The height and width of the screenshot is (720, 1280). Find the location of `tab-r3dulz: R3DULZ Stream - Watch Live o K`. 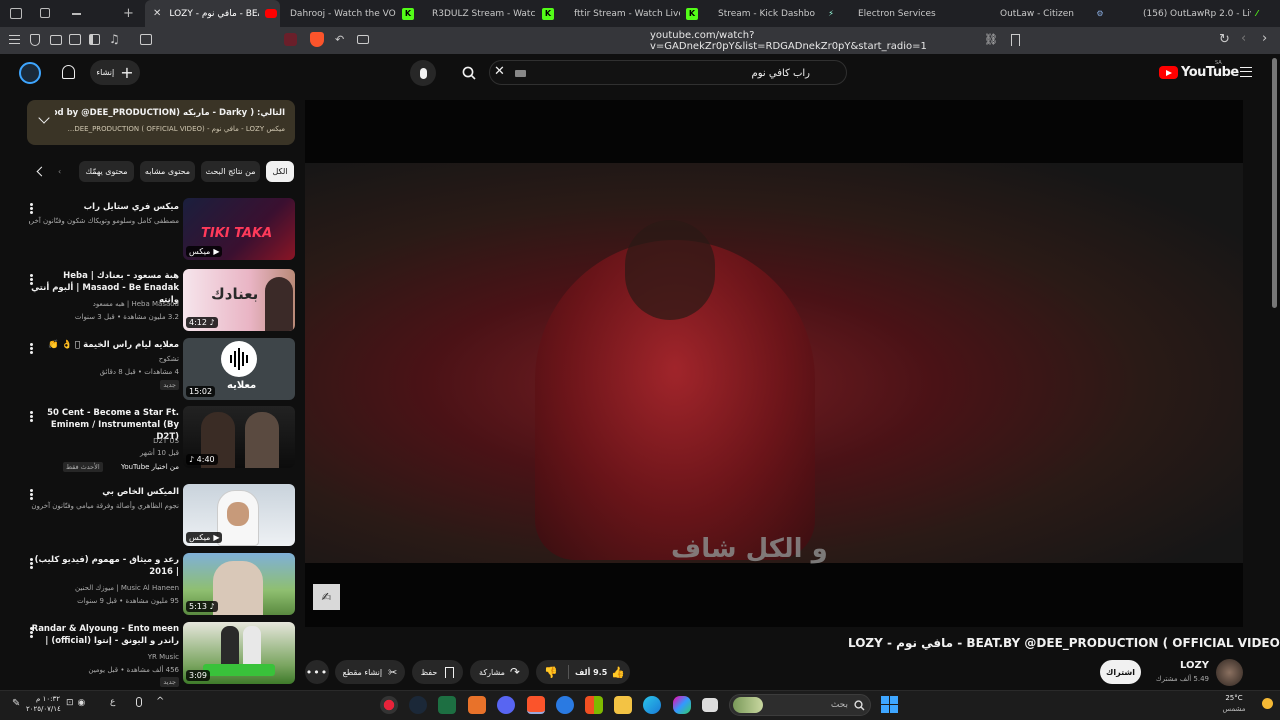

tab-r3dulz: R3DULZ Stream - Watch Live o K is located at coordinates (496, 13).